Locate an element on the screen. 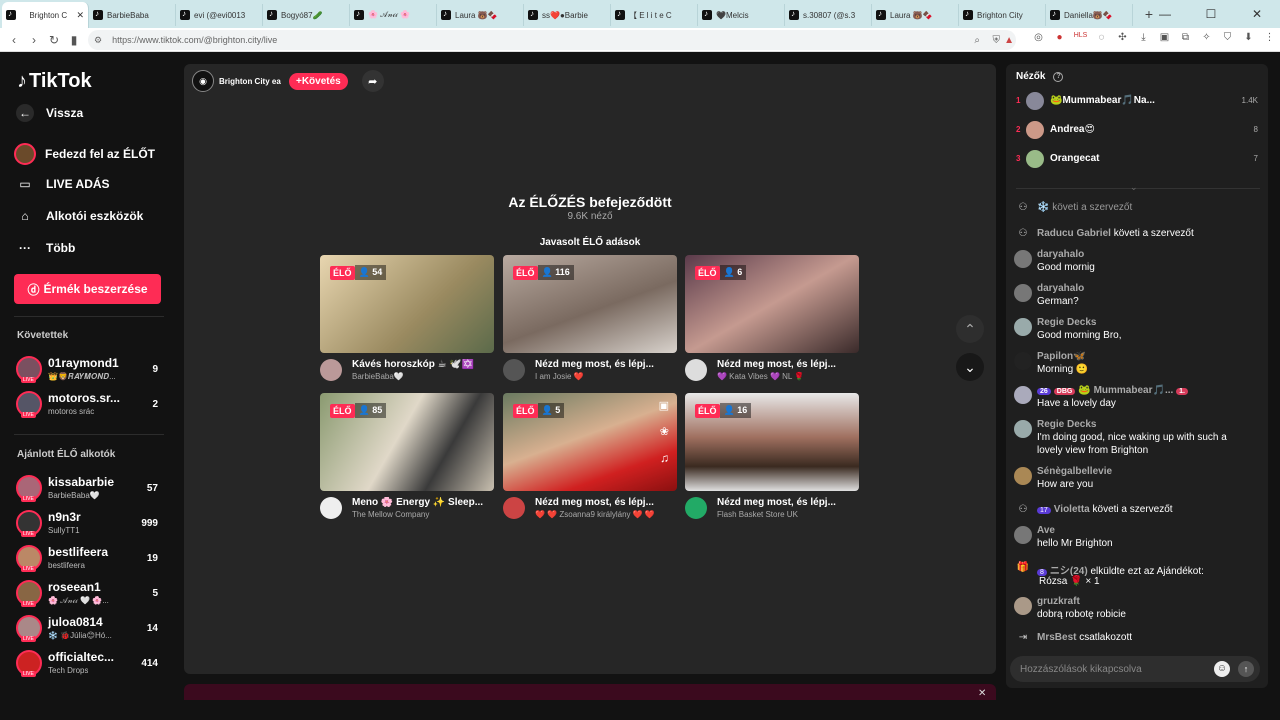 The image size is (1280, 720). extension-icon: ◌ is located at coordinates (1101, 37).